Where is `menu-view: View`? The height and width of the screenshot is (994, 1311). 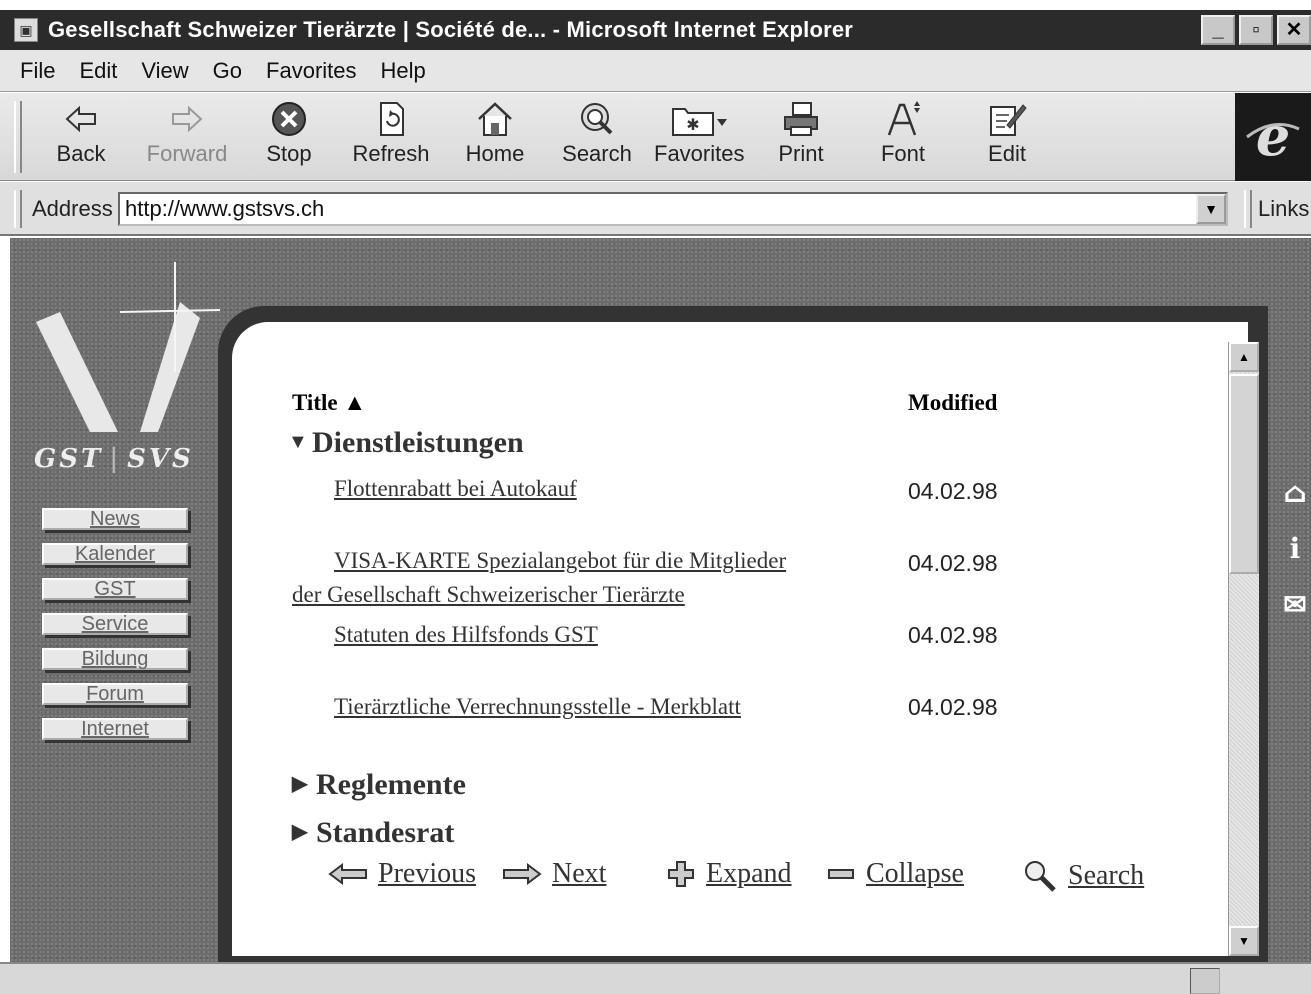
menu-view: View is located at coordinates (164, 71).